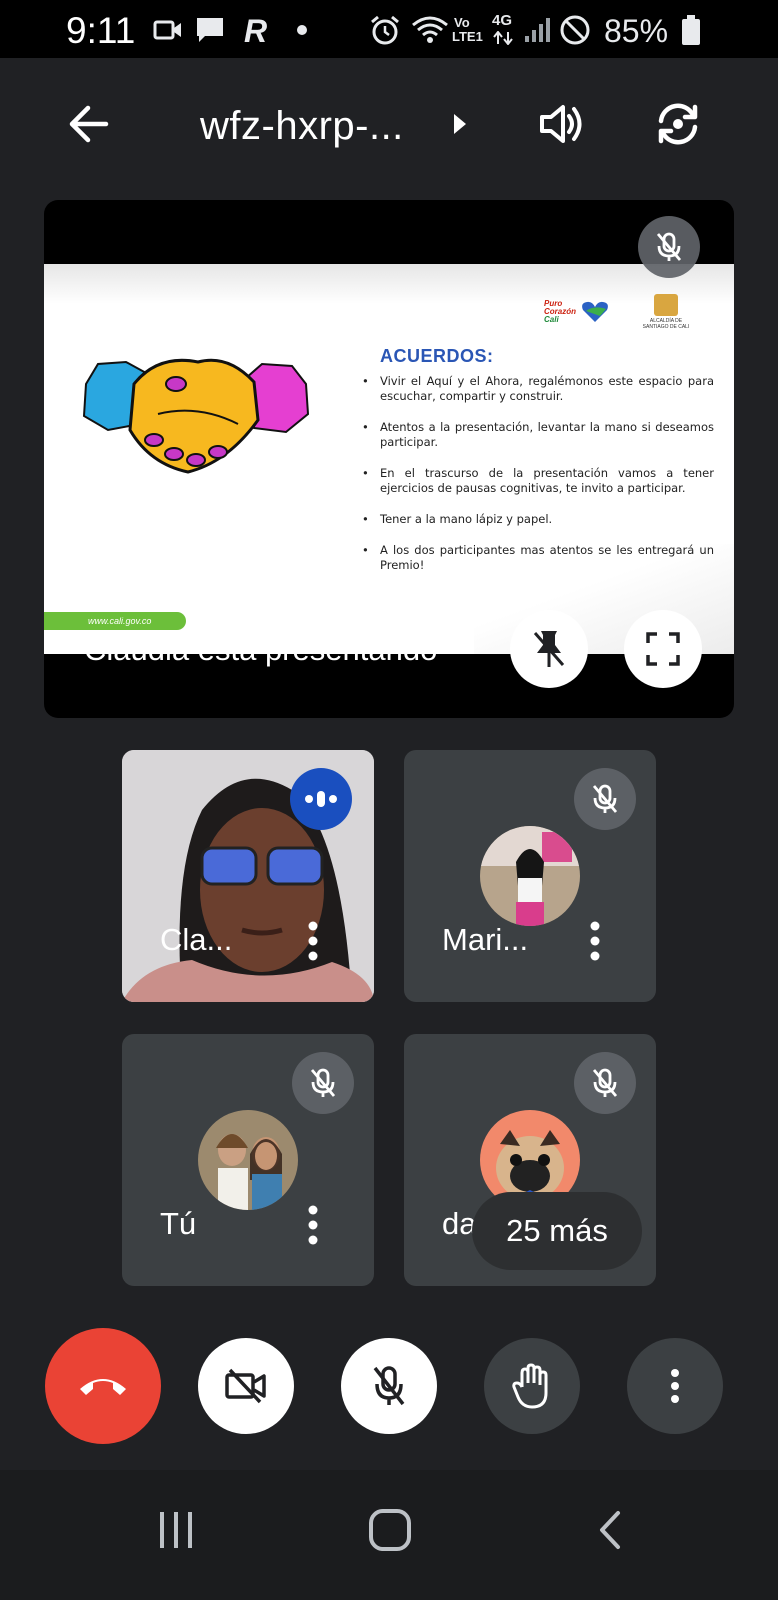 The height and width of the screenshot is (1600, 778). I want to click on end-call-button, so click(103, 1386).